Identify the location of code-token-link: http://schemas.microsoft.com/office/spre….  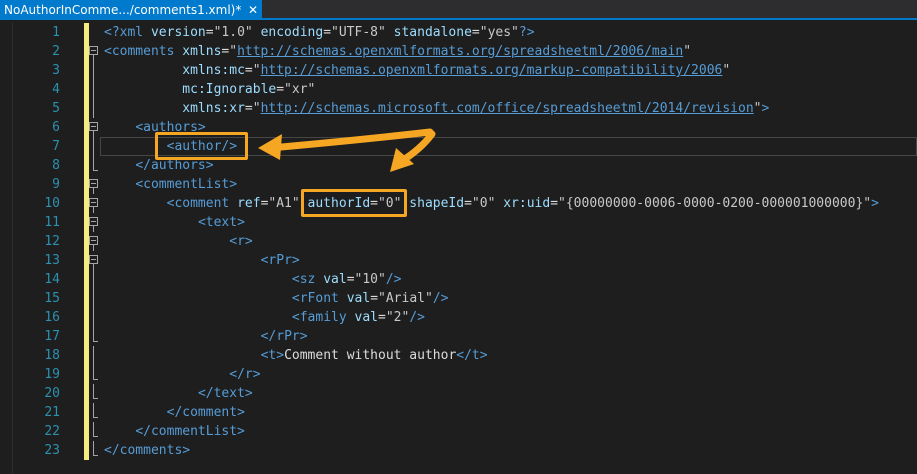
(507, 108).